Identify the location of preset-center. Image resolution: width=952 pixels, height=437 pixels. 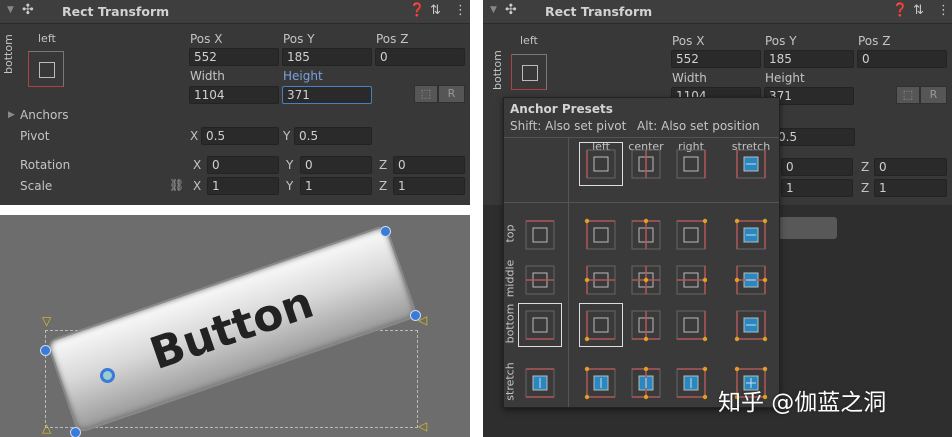
(646, 164).